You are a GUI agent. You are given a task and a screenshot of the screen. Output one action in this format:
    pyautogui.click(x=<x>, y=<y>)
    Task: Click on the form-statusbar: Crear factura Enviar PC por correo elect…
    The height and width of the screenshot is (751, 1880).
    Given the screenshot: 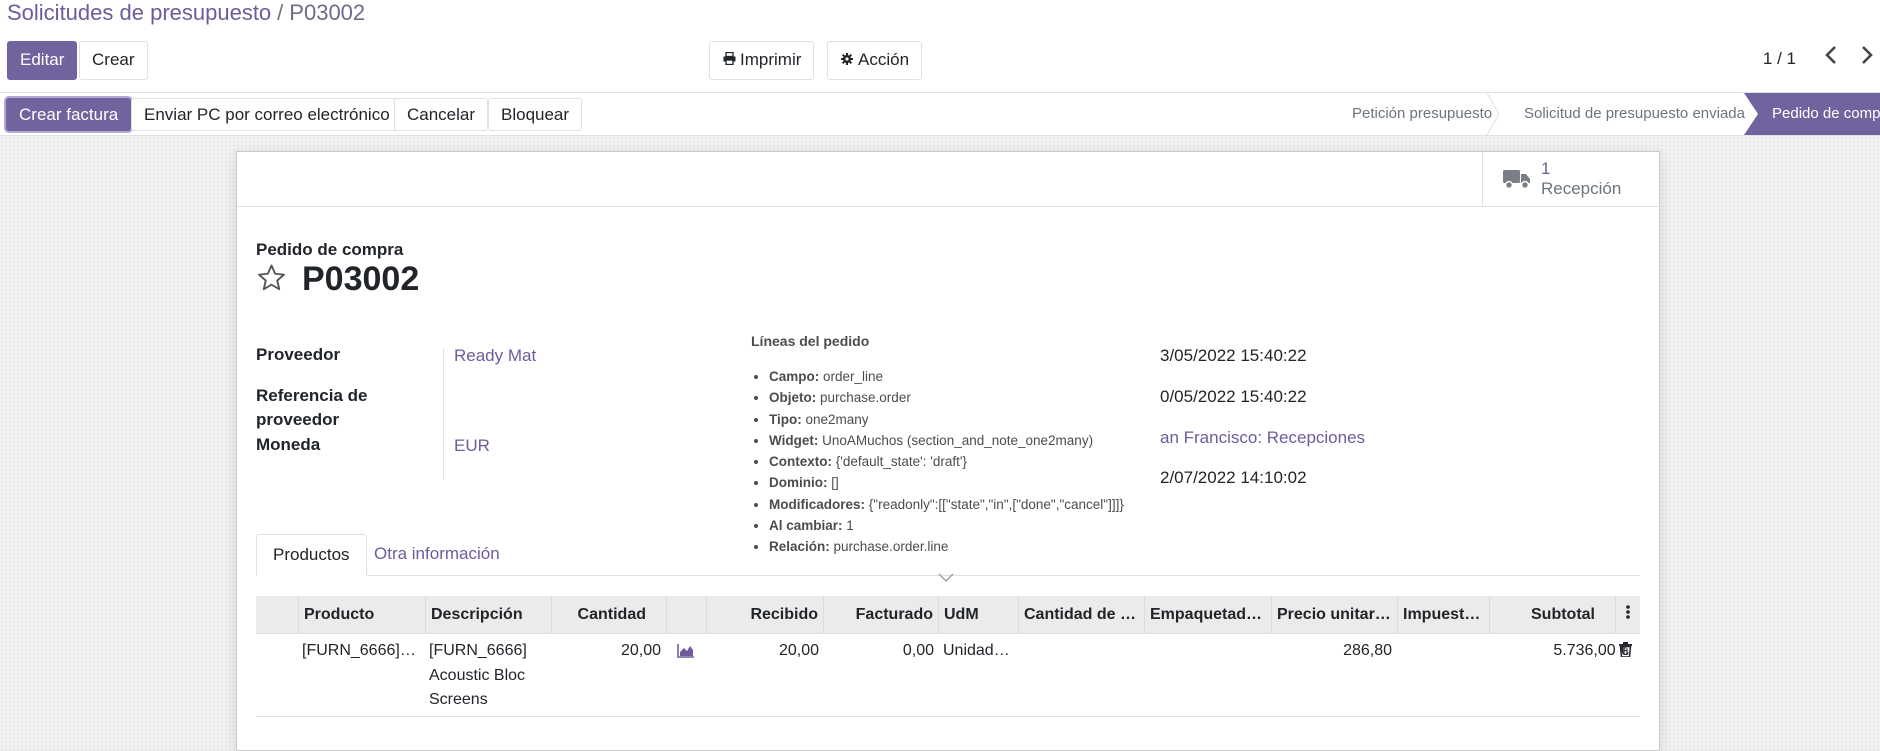 What is the action you would take?
    pyautogui.click(x=940, y=114)
    